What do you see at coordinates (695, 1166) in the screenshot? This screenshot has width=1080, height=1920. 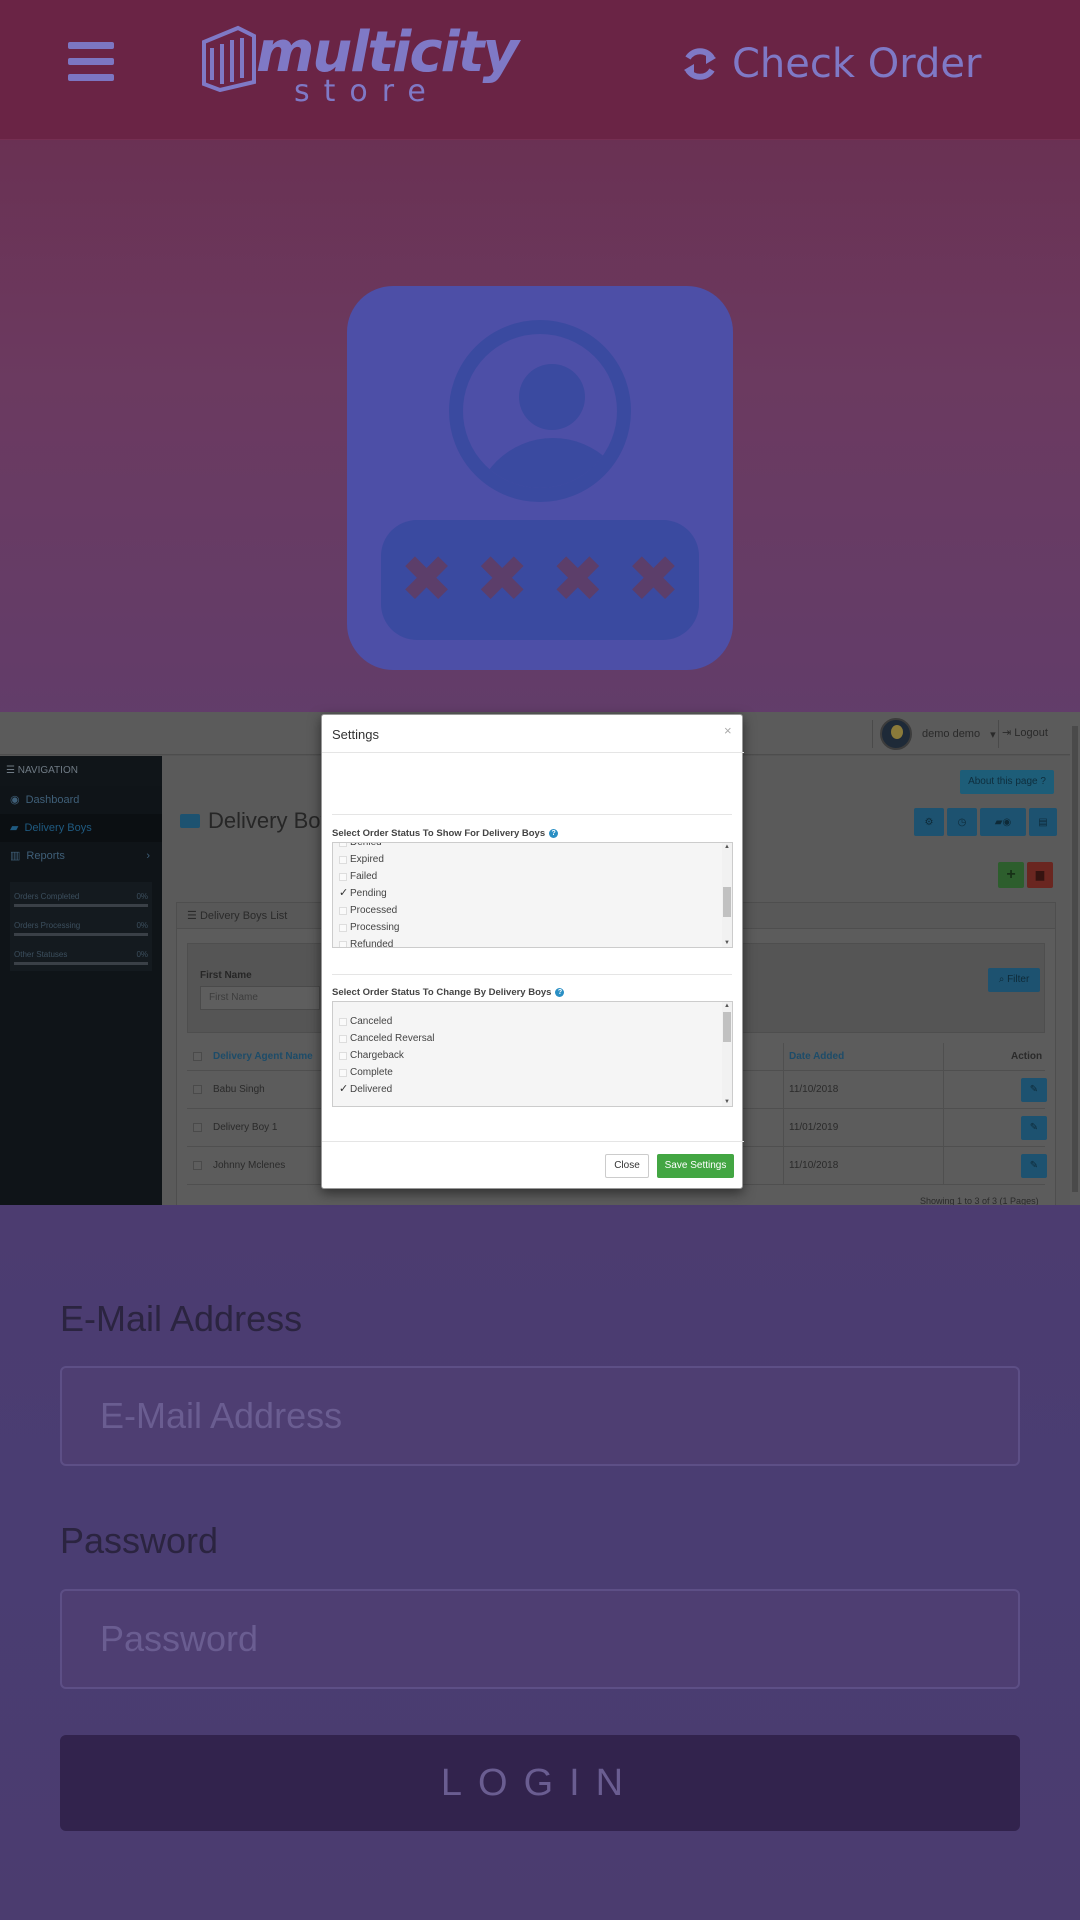 I see `save-settings-button: Save Settings` at bounding box center [695, 1166].